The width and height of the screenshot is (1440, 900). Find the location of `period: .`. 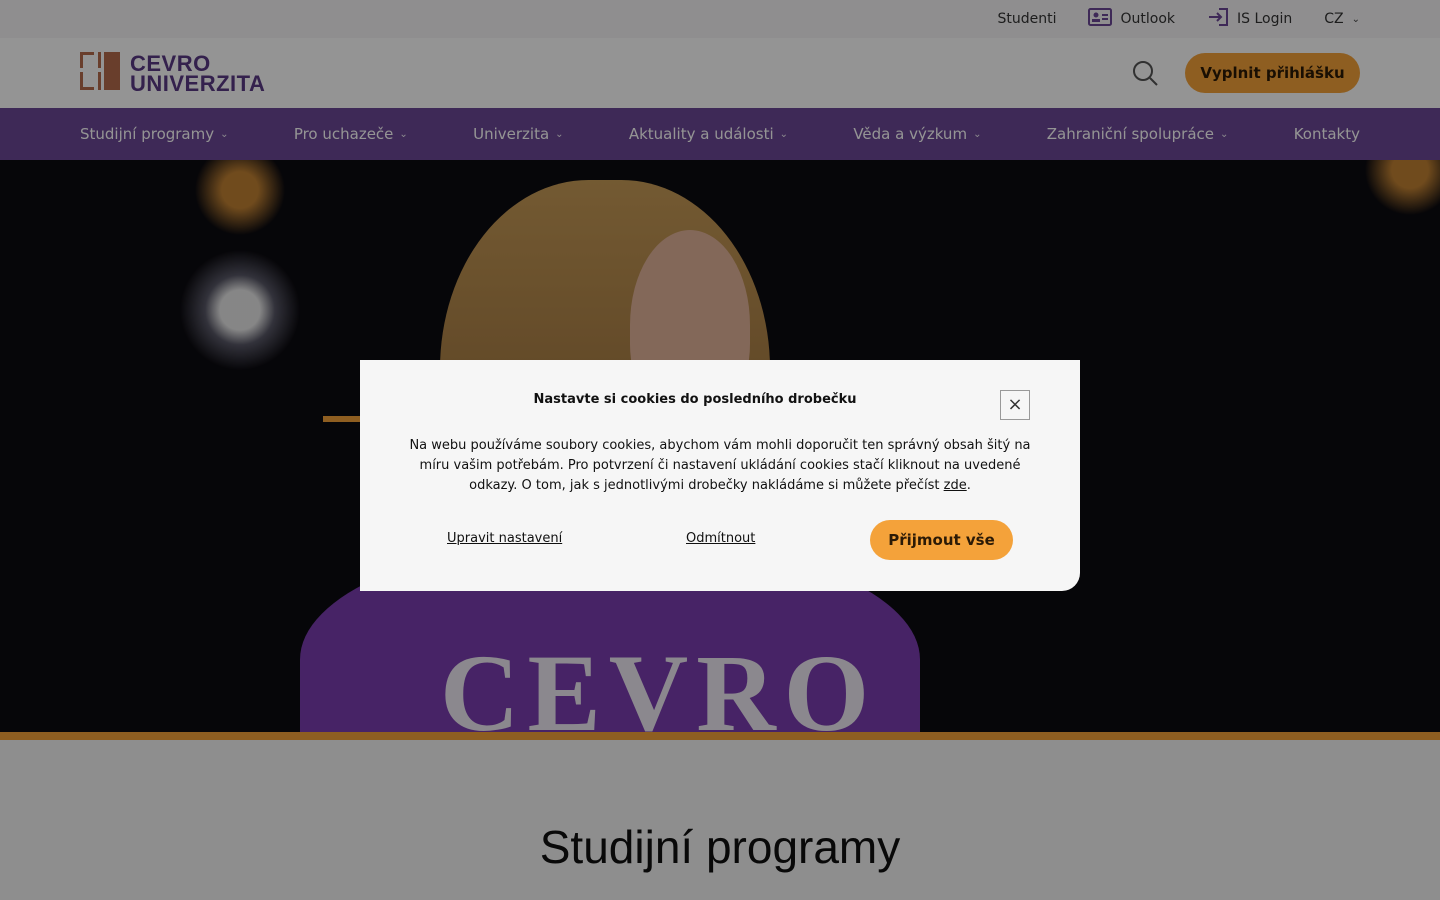

period: . is located at coordinates (968, 485).